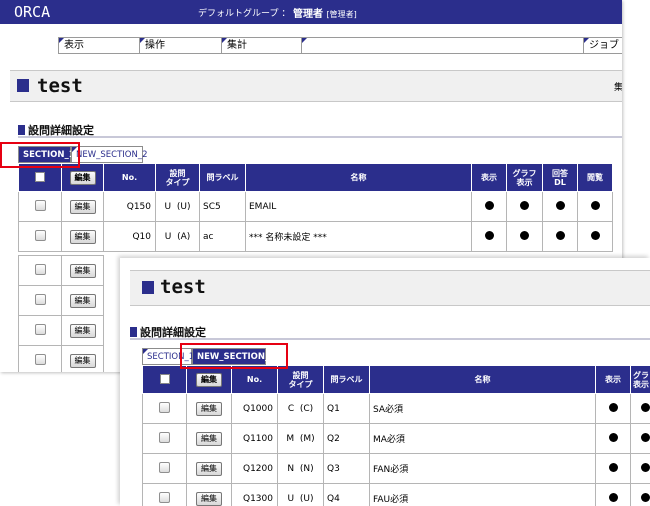 This screenshot has width=650, height=506. What do you see at coordinates (183, 206) in the screenshot?
I see `row-type-code: (U)` at bounding box center [183, 206].